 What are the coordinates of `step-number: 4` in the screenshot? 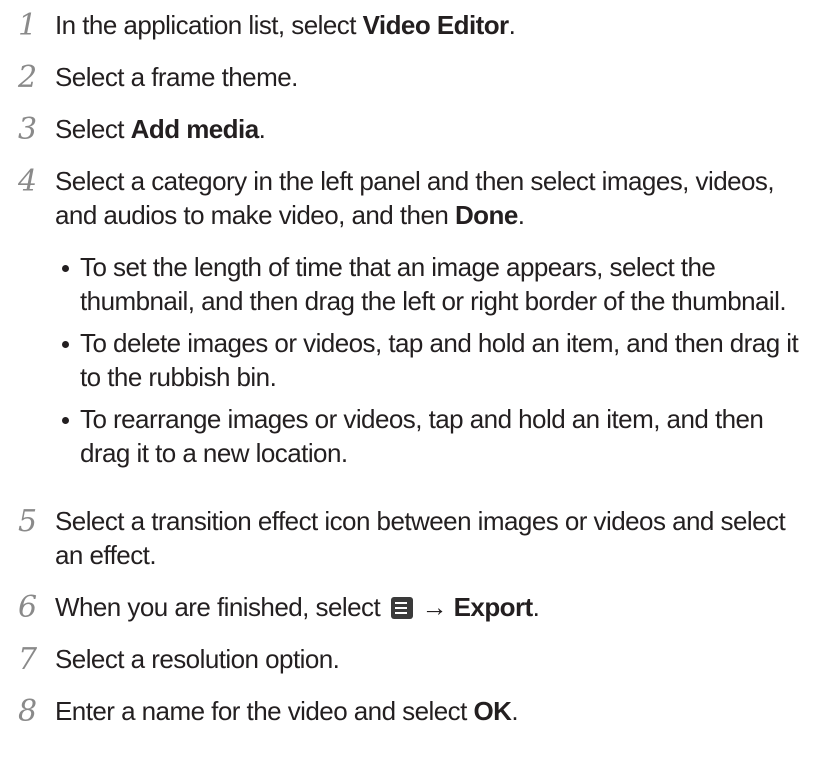 It's located at (28, 181).